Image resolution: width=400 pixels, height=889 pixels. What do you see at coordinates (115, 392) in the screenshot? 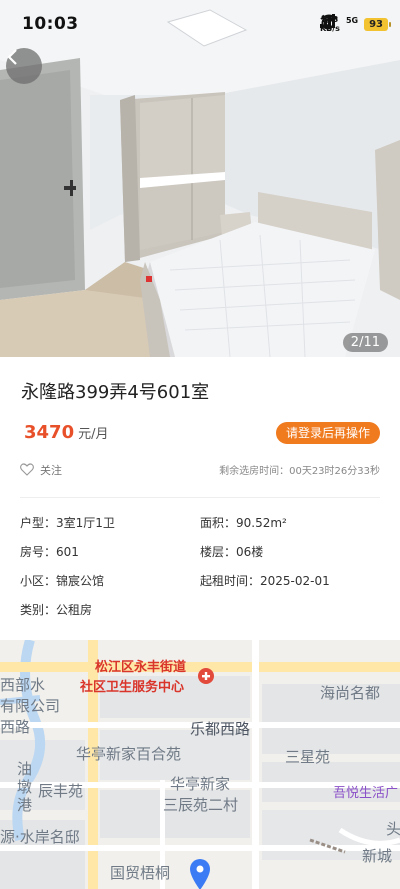
I see `listing-title: 永隆路399弄4号601室` at bounding box center [115, 392].